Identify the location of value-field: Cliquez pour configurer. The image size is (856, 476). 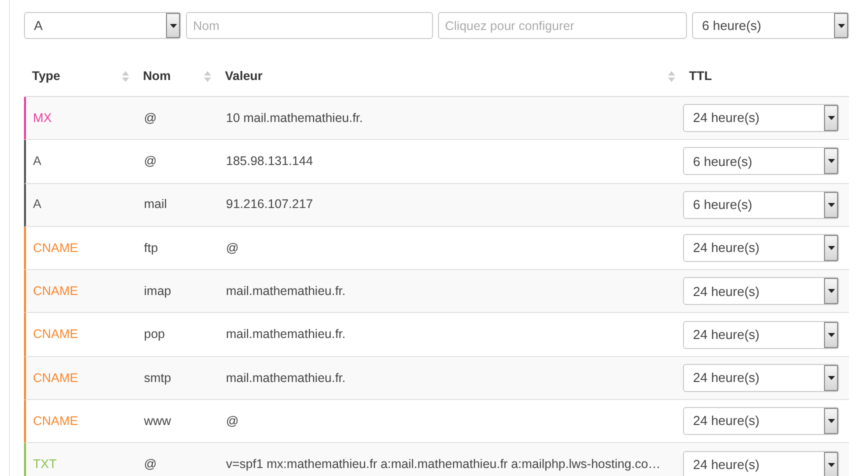
(562, 25).